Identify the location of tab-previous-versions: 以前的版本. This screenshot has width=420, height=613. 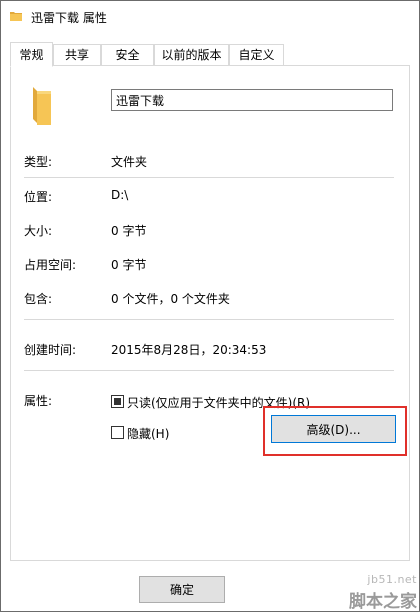
(191, 54).